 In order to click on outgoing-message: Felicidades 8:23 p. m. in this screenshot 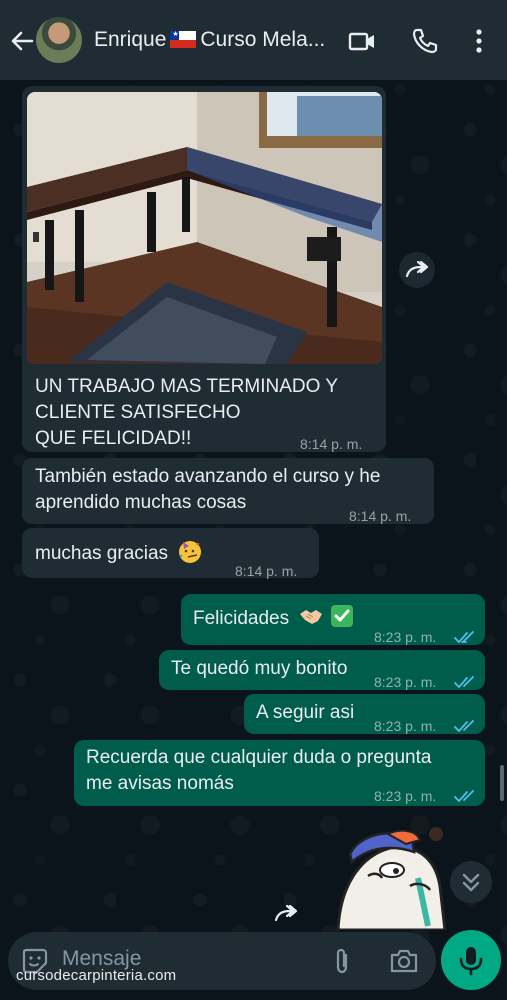, I will do `click(333, 619)`.